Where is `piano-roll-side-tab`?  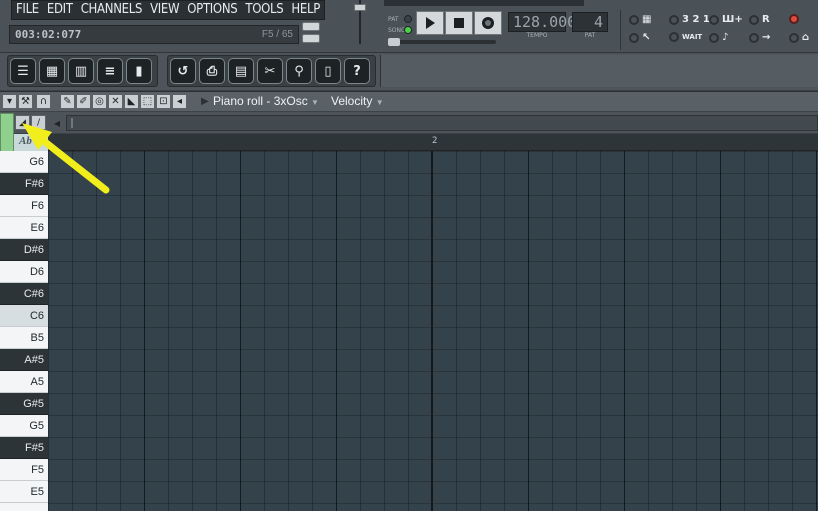 piano-roll-side-tab is located at coordinates (7, 133).